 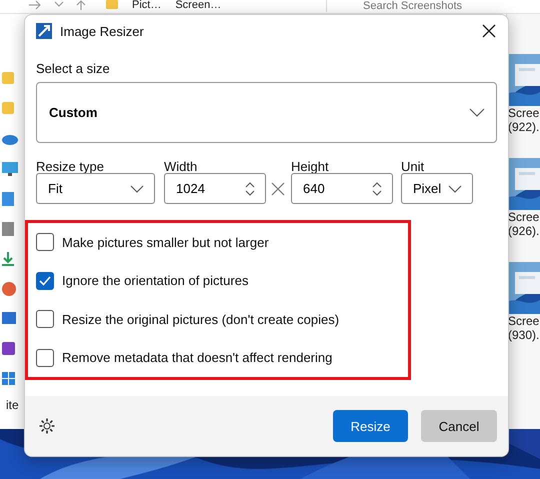 I want to click on cancel-button: Cancel, so click(x=459, y=426).